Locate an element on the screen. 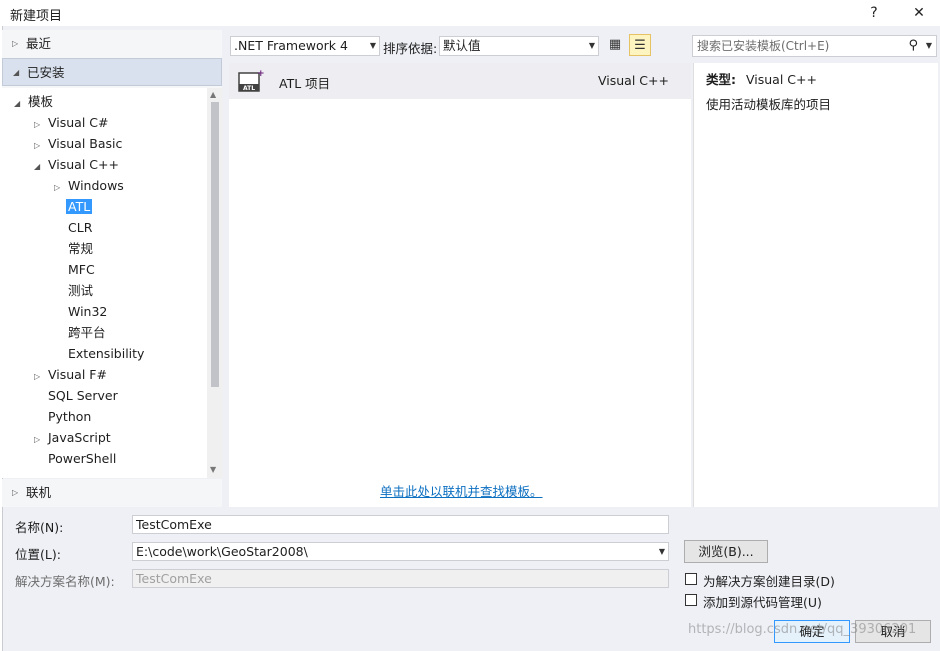  tree-item-label: Win32 is located at coordinates (88, 311).